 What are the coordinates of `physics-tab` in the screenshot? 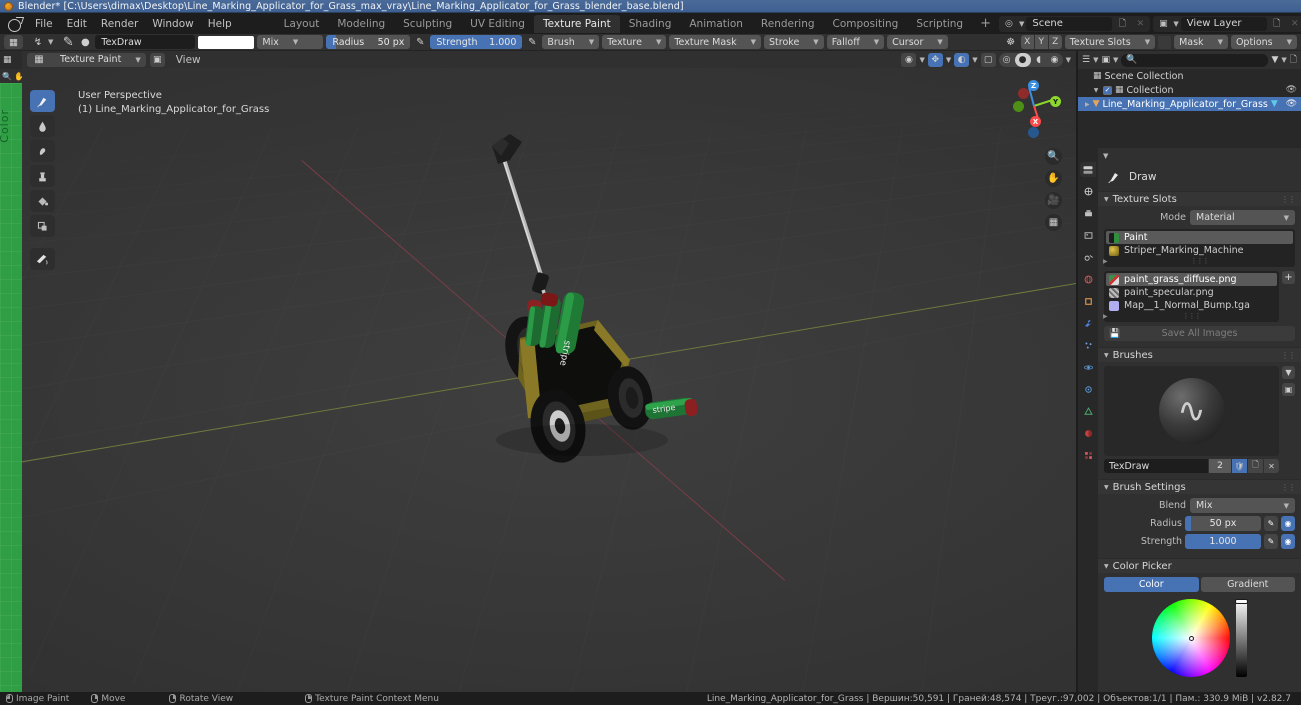 It's located at (1088, 367).